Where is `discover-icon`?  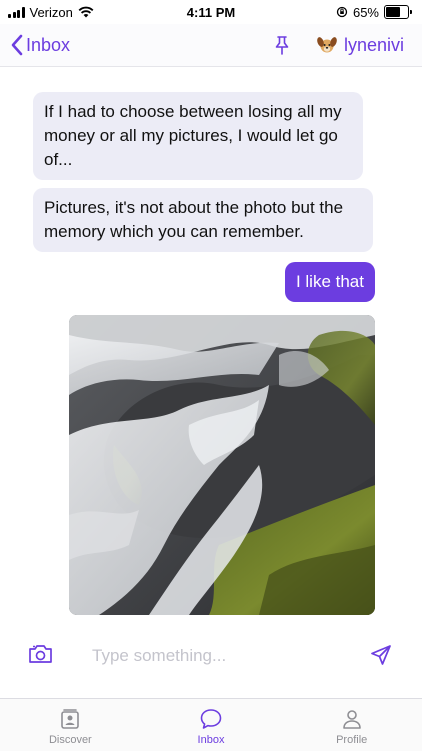
discover-icon is located at coordinates (70, 719).